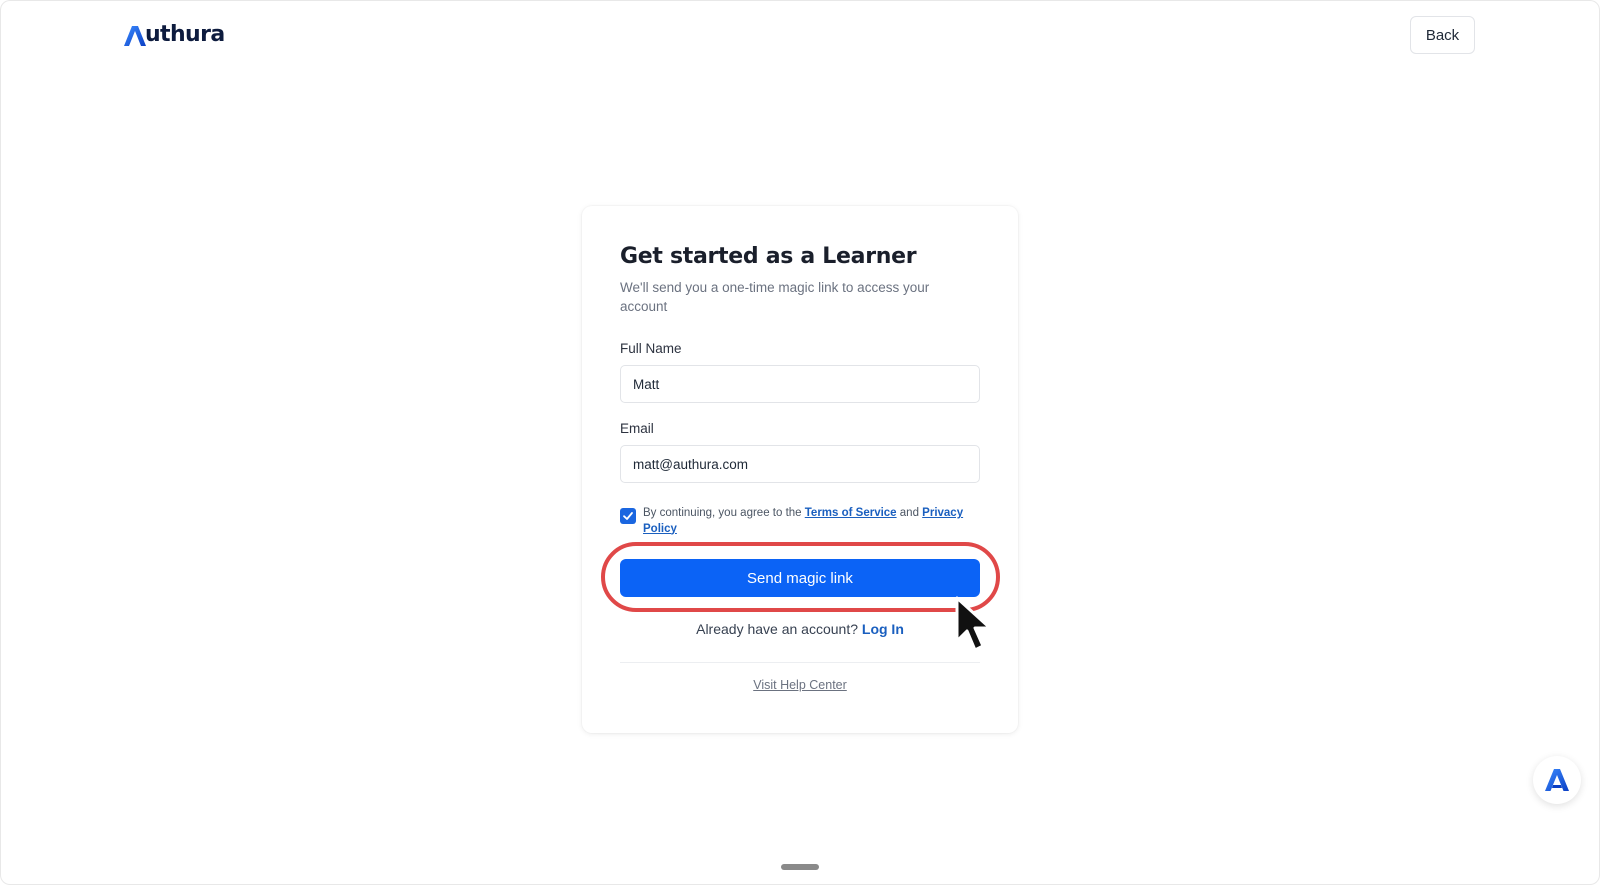 The width and height of the screenshot is (1600, 885). I want to click on logo-wordmark: uthura, so click(185, 34).